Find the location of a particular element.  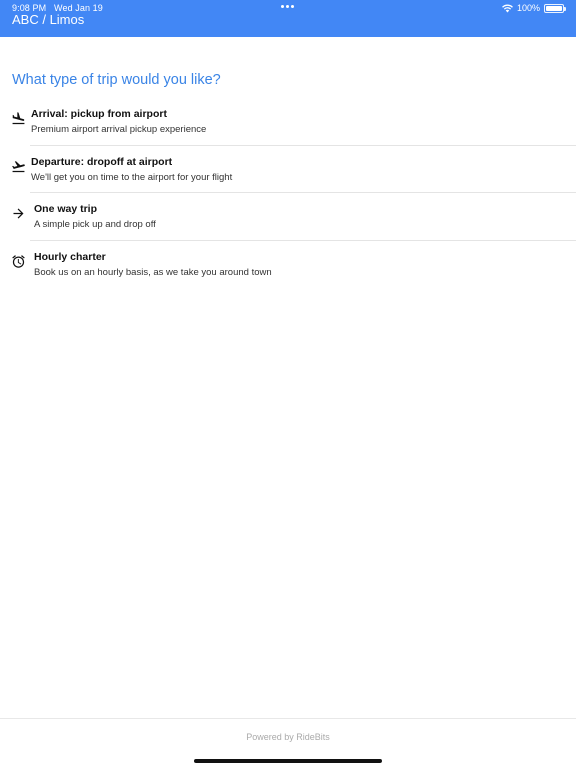

trip-type-question: What type of trip would you like? is located at coordinates (116, 80).